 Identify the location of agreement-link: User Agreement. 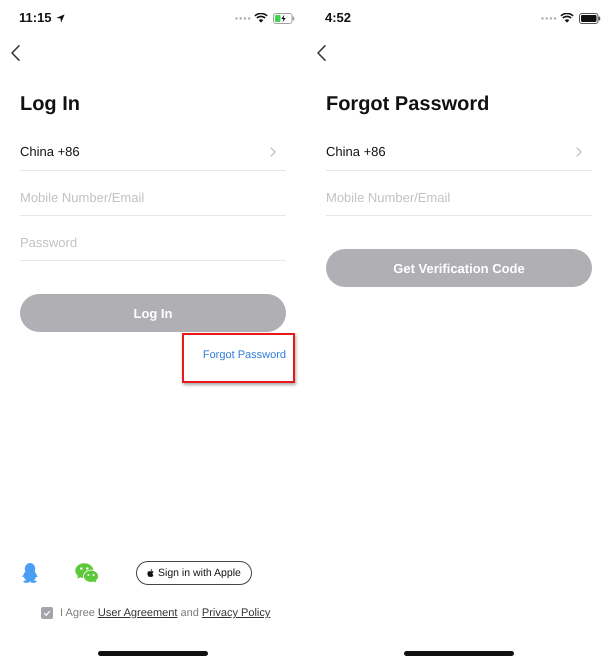
(138, 613).